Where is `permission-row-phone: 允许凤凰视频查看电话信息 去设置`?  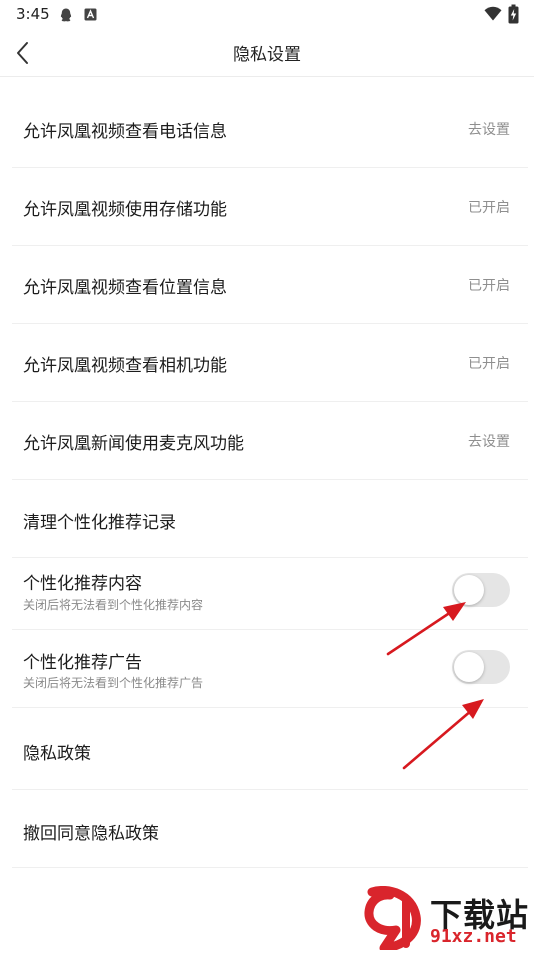 permission-row-phone: 允许凤凰视频查看电话信息 去设置 is located at coordinates (270, 129).